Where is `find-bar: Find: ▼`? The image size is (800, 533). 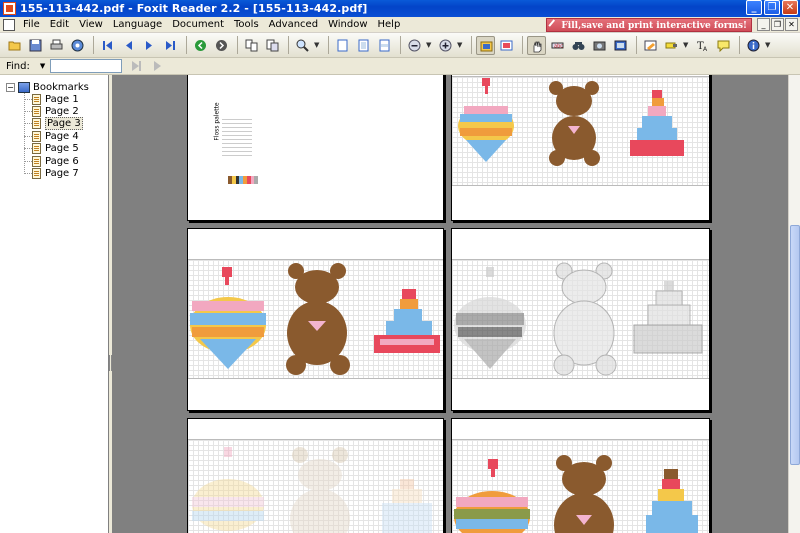 find-bar: Find: ▼ is located at coordinates (400, 66).